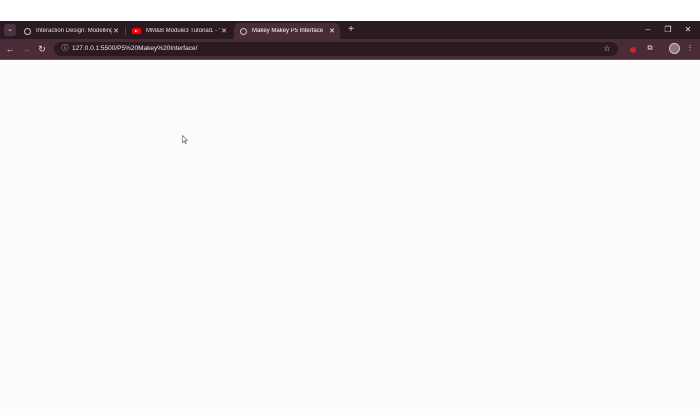 This screenshot has height=415, width=700. I want to click on menu-dots-icon: ⋮, so click(690, 49).